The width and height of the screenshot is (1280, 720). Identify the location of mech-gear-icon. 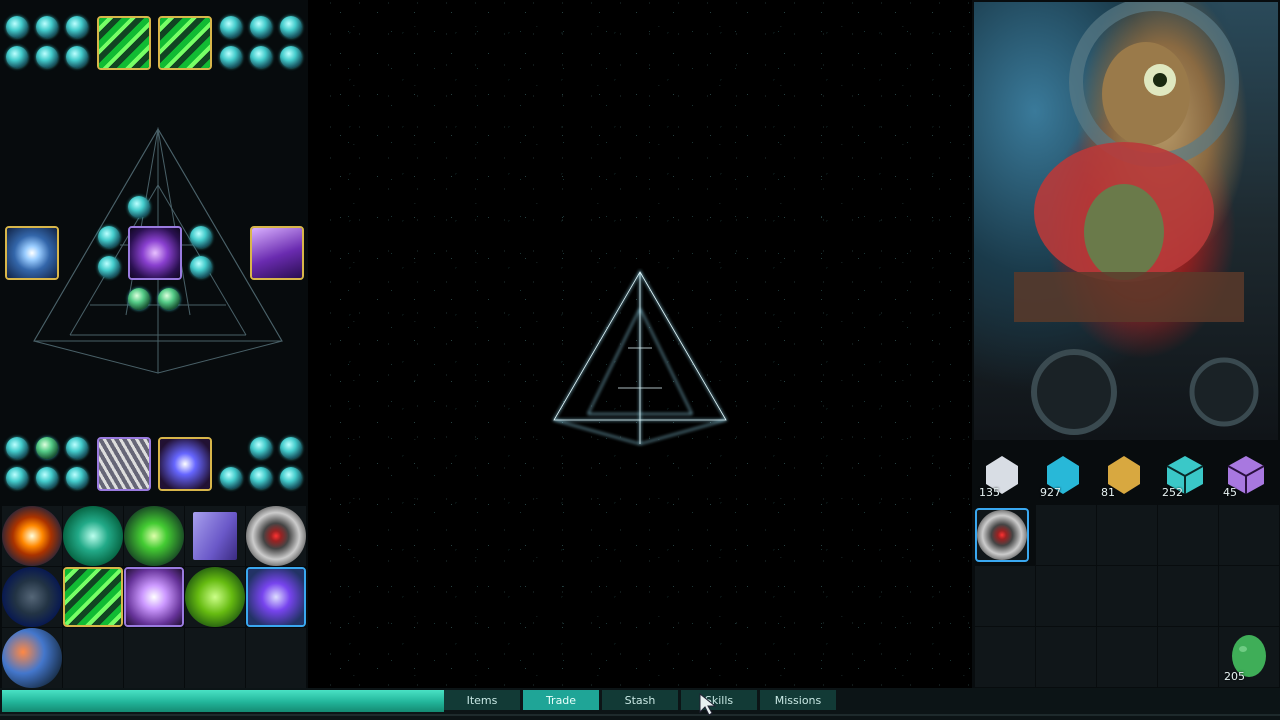
(1002, 535).